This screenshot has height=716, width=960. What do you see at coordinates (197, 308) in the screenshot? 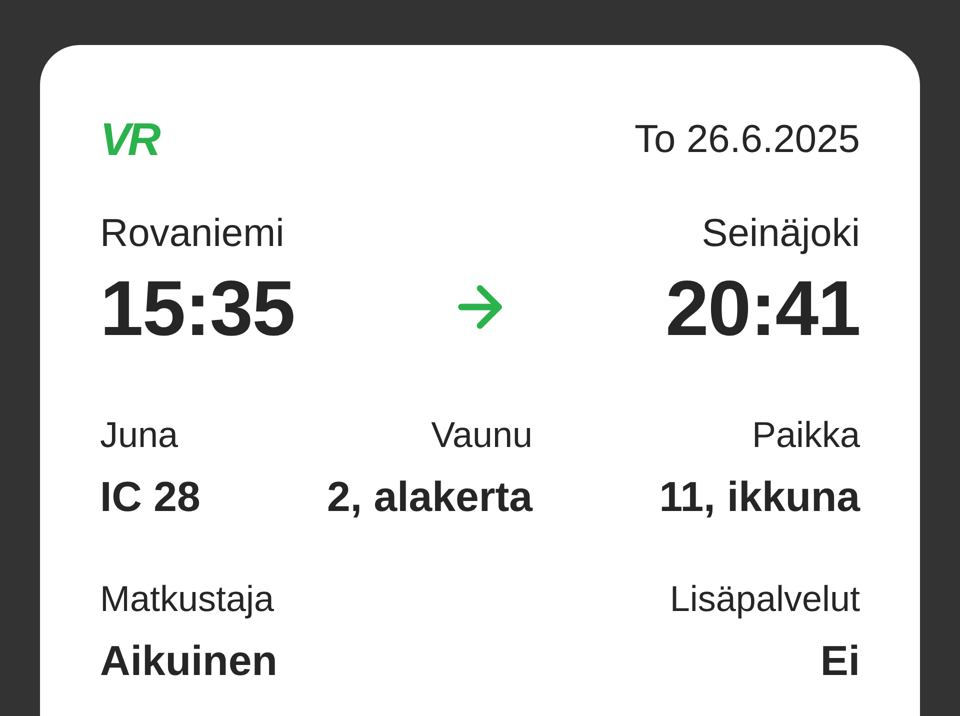
I see `departure-time: 15:35` at bounding box center [197, 308].